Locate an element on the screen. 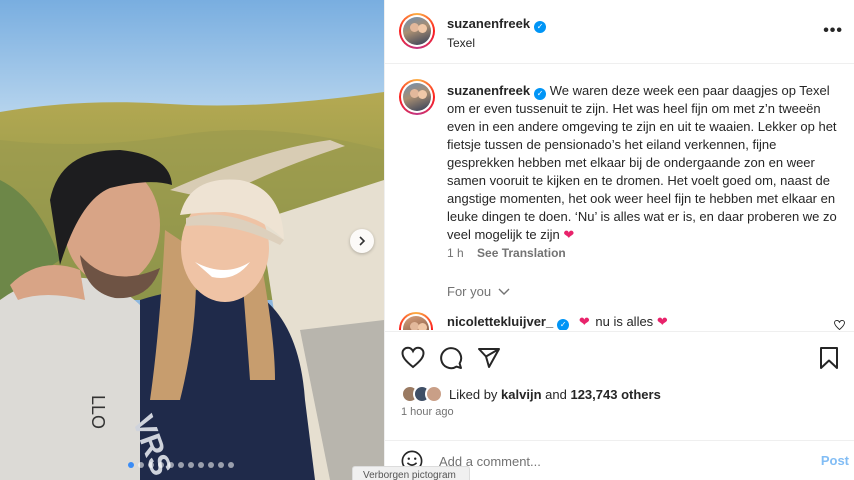 The width and height of the screenshot is (854, 480). post-timestamp: 1 hour ago is located at coordinates (427, 412).